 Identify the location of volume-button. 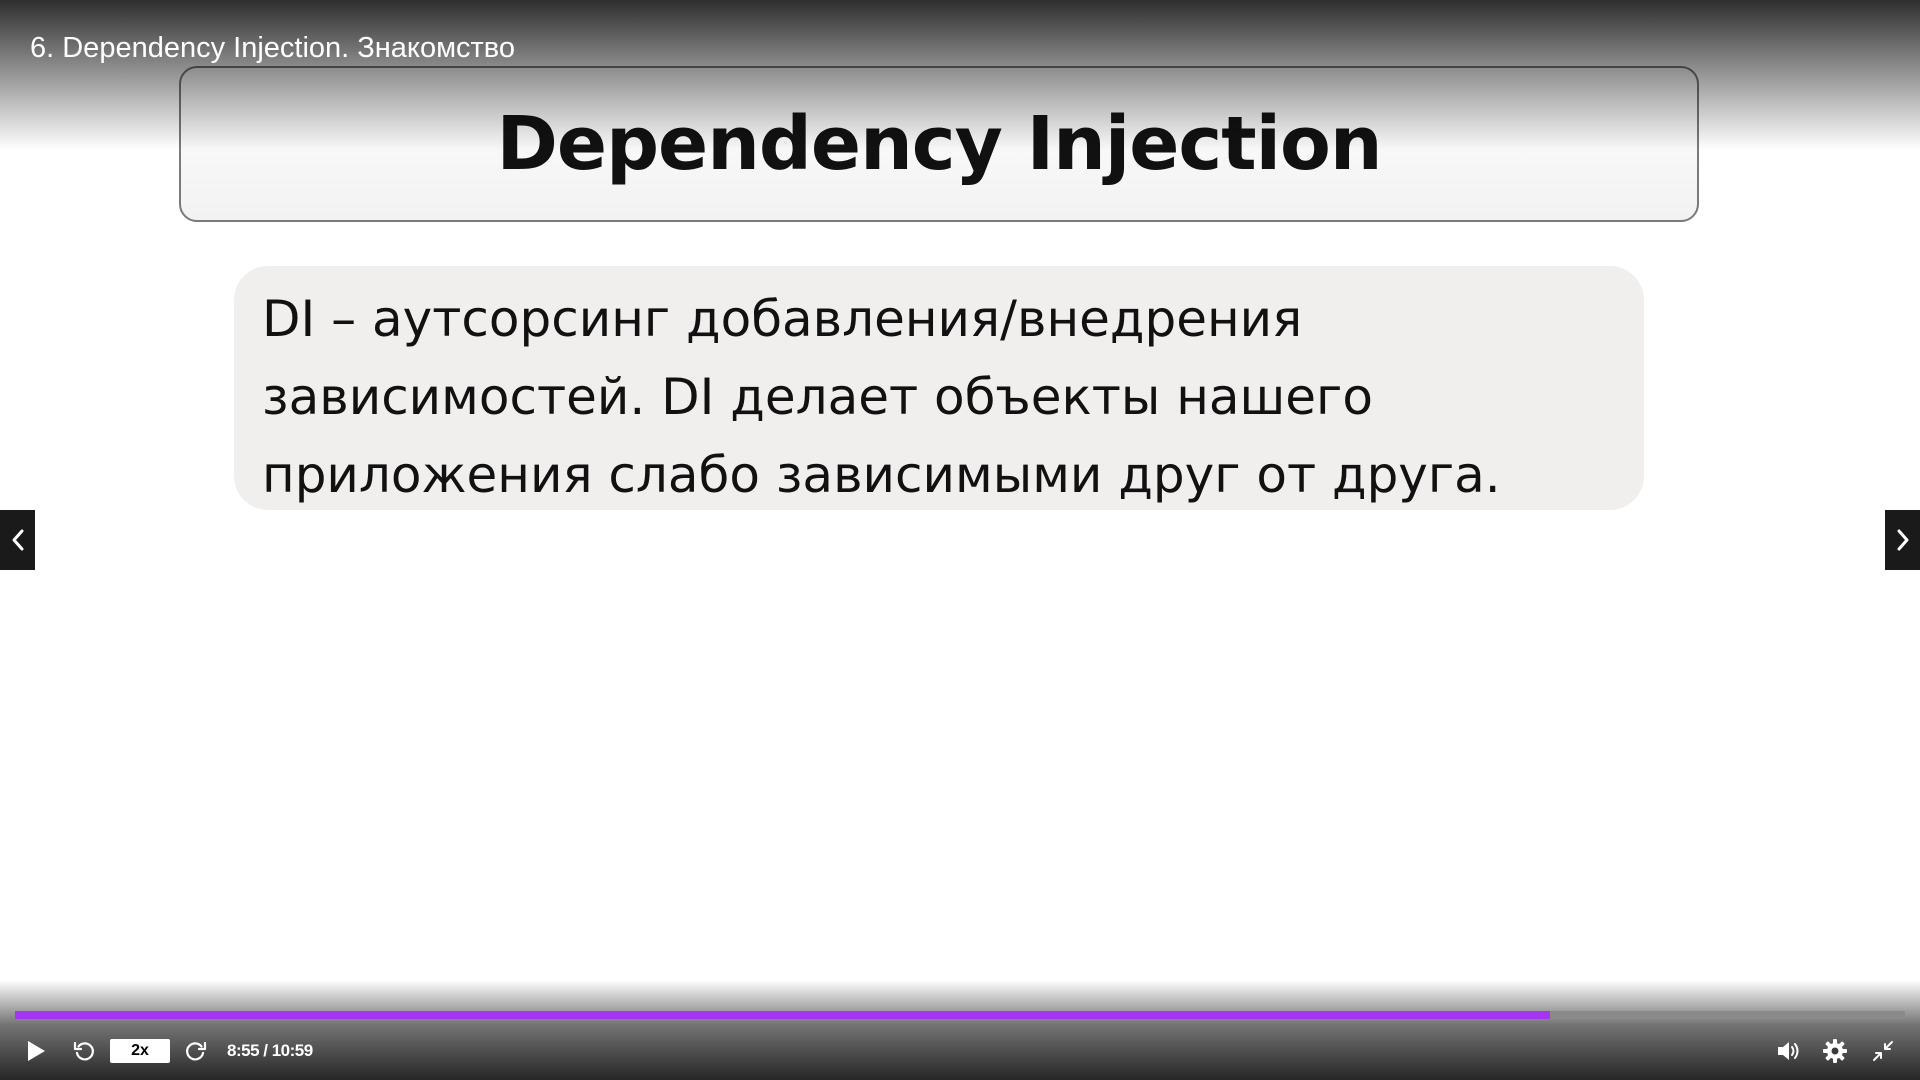
(1789, 1051).